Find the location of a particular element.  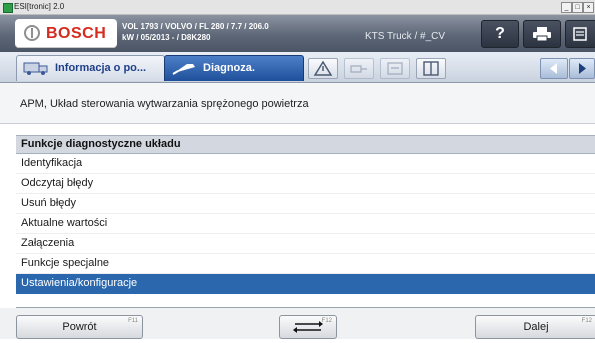

footer-bar: Powrót F11 F12 Dalej F12 is located at coordinates (297, 323).